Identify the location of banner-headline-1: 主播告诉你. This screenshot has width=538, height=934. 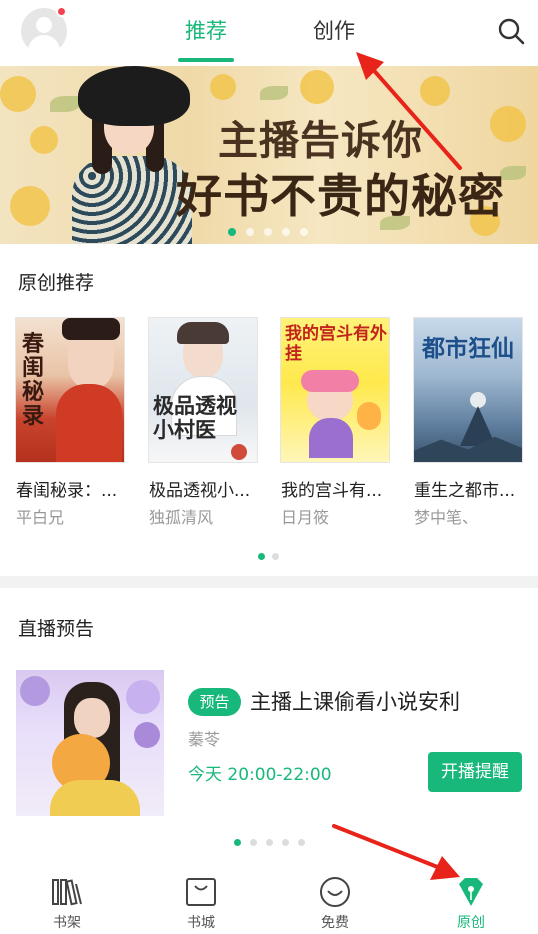
(320, 140).